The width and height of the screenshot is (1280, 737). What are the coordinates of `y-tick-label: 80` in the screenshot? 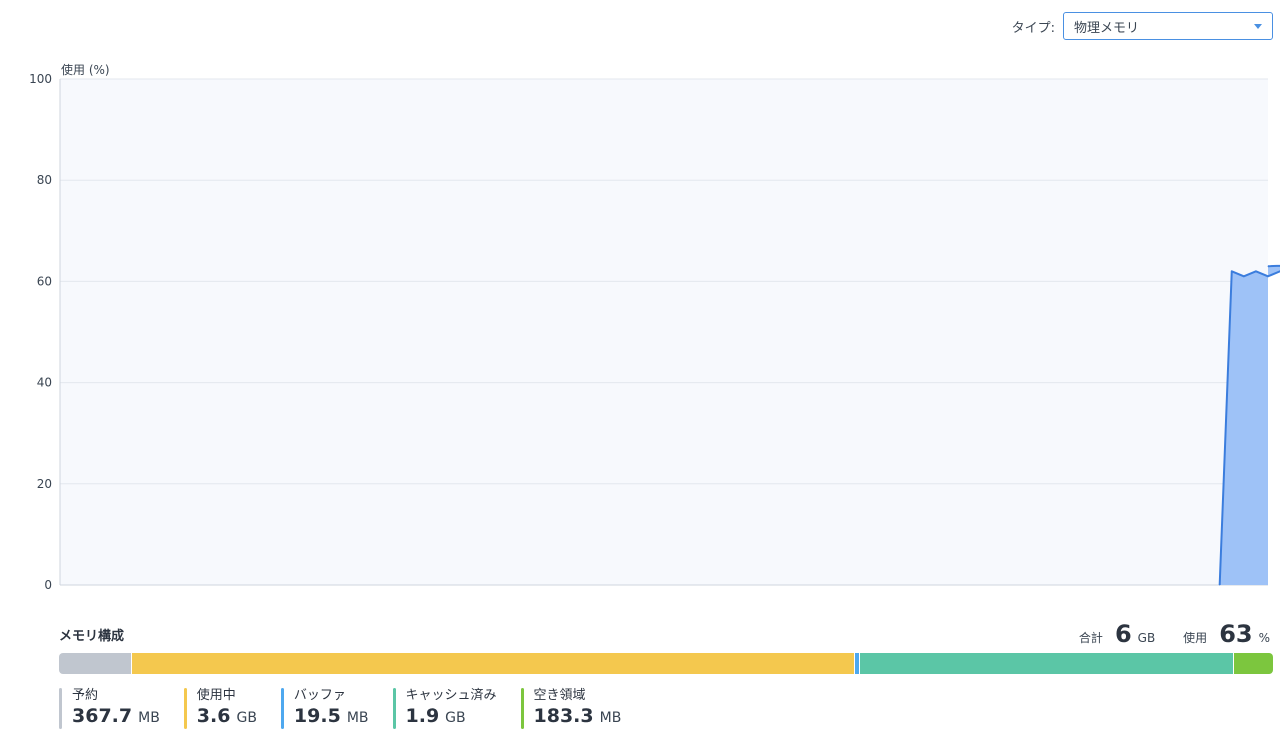 It's located at (44, 180).